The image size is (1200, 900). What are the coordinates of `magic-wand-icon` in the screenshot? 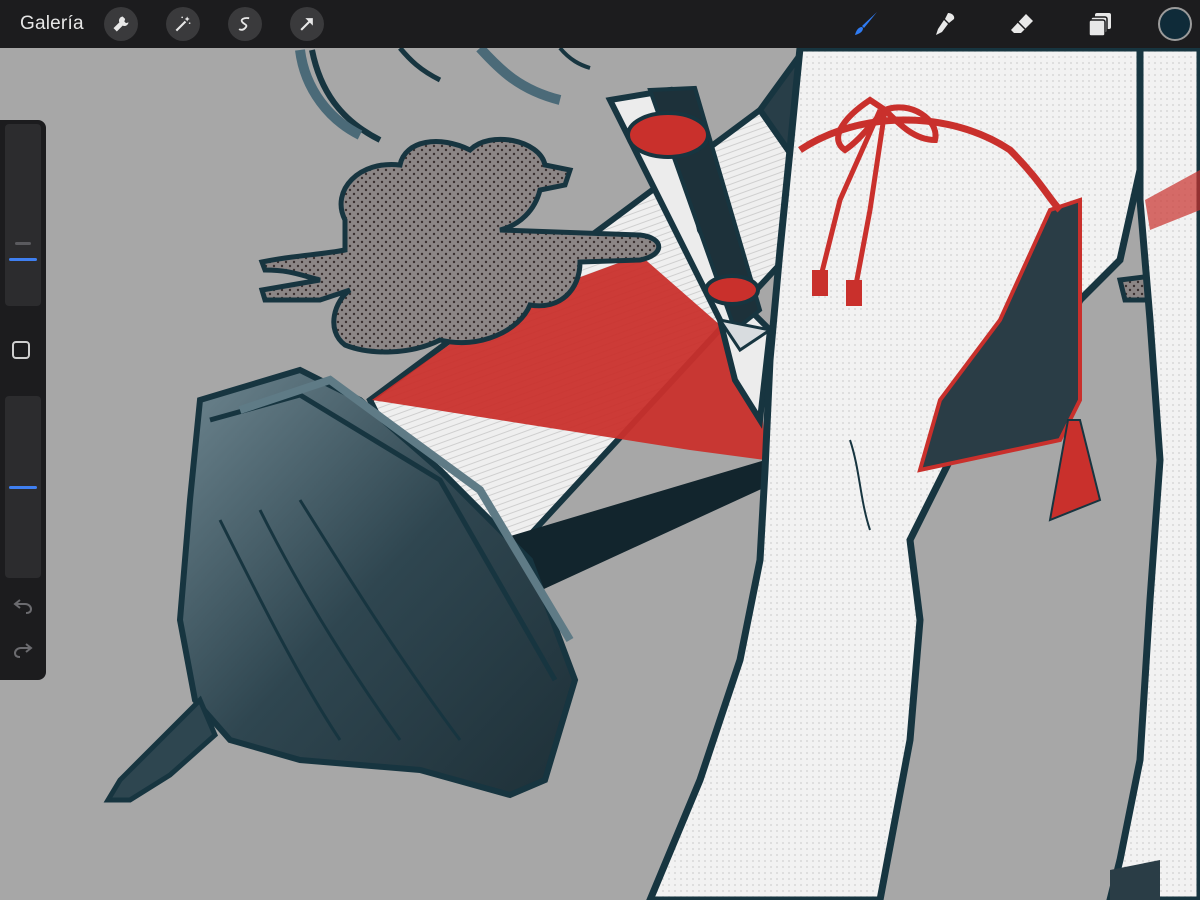 It's located at (183, 24).